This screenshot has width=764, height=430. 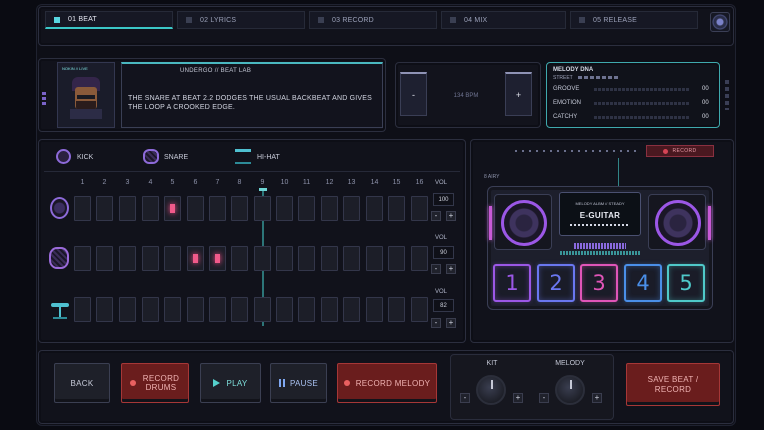 What do you see at coordinates (237, 383) in the screenshot?
I see `play-label: PLAY` at bounding box center [237, 383].